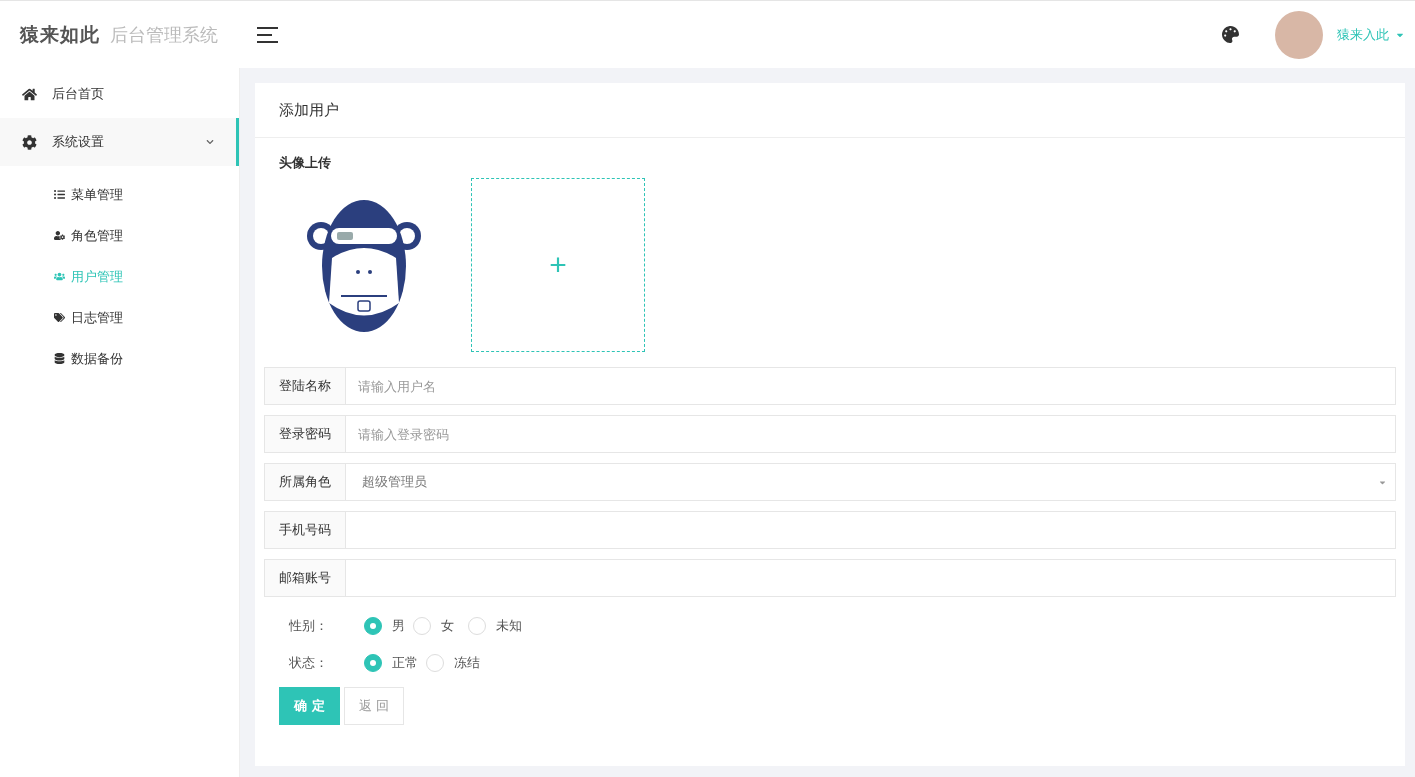 The height and width of the screenshot is (777, 1415). I want to click on menu-icon, so click(267, 34).